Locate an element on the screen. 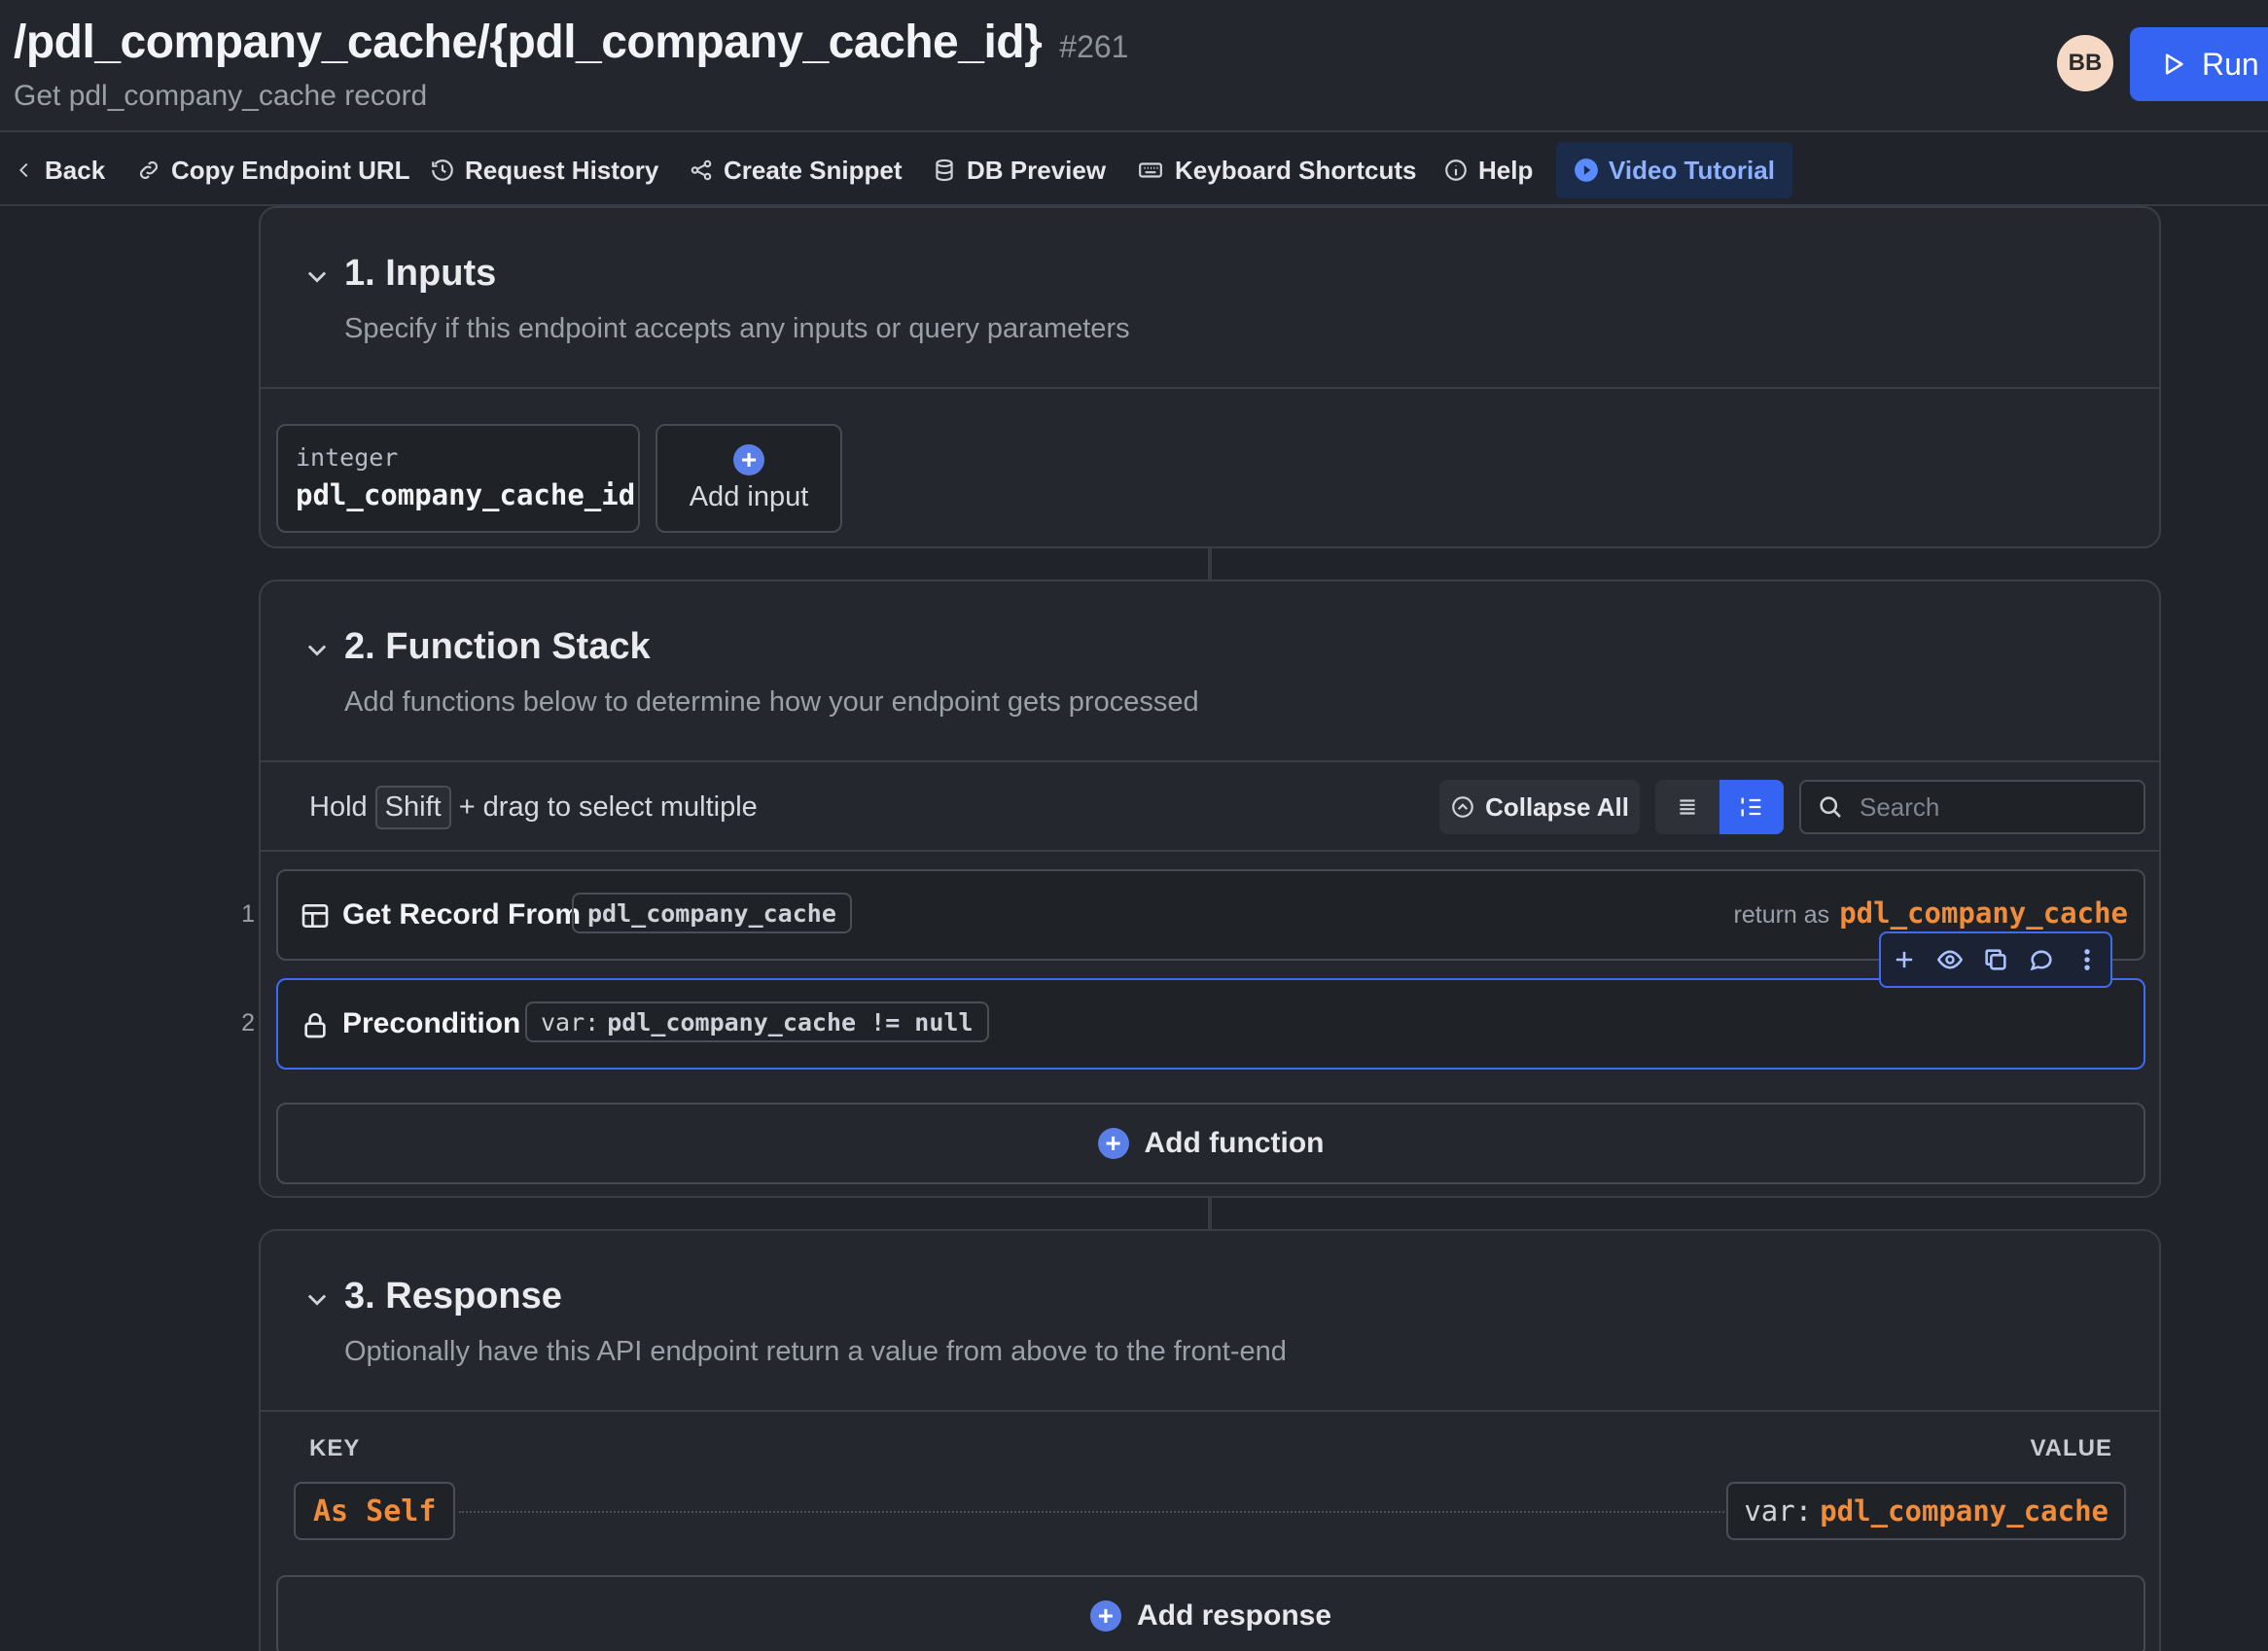 Image resolution: width=2268 pixels, height=1651 pixels. run-button: Run is located at coordinates (2199, 64).